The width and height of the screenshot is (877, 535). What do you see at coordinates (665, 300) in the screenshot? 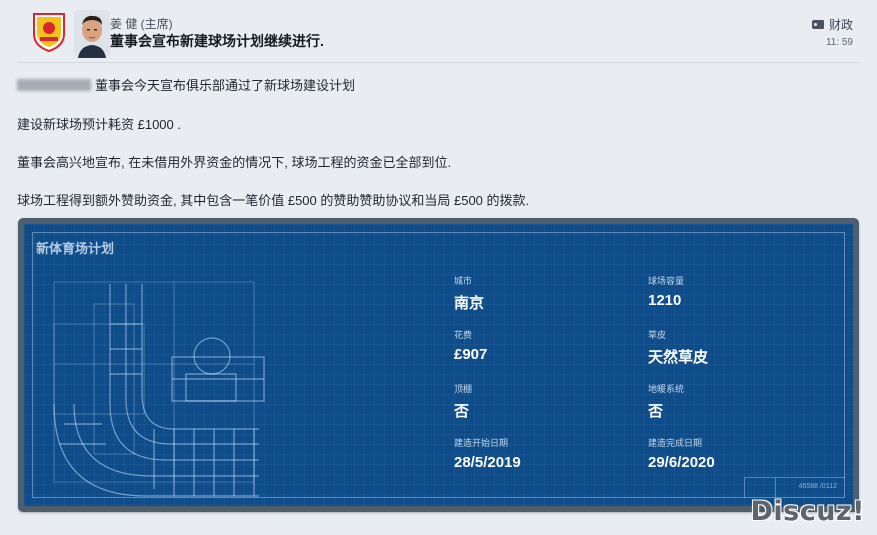
I see `capacity-value: 1210` at bounding box center [665, 300].